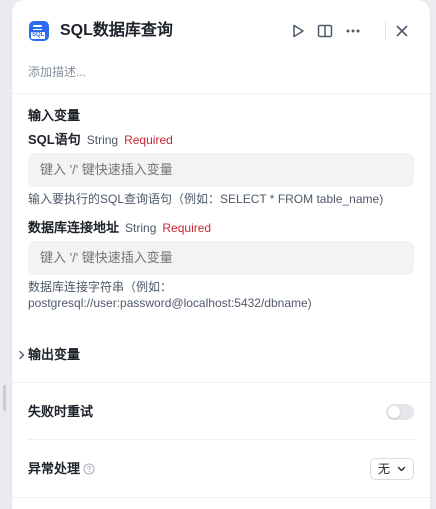 The image size is (436, 509). Describe the element at coordinates (384, 469) in the screenshot. I see `error-handling-value: 无` at that location.